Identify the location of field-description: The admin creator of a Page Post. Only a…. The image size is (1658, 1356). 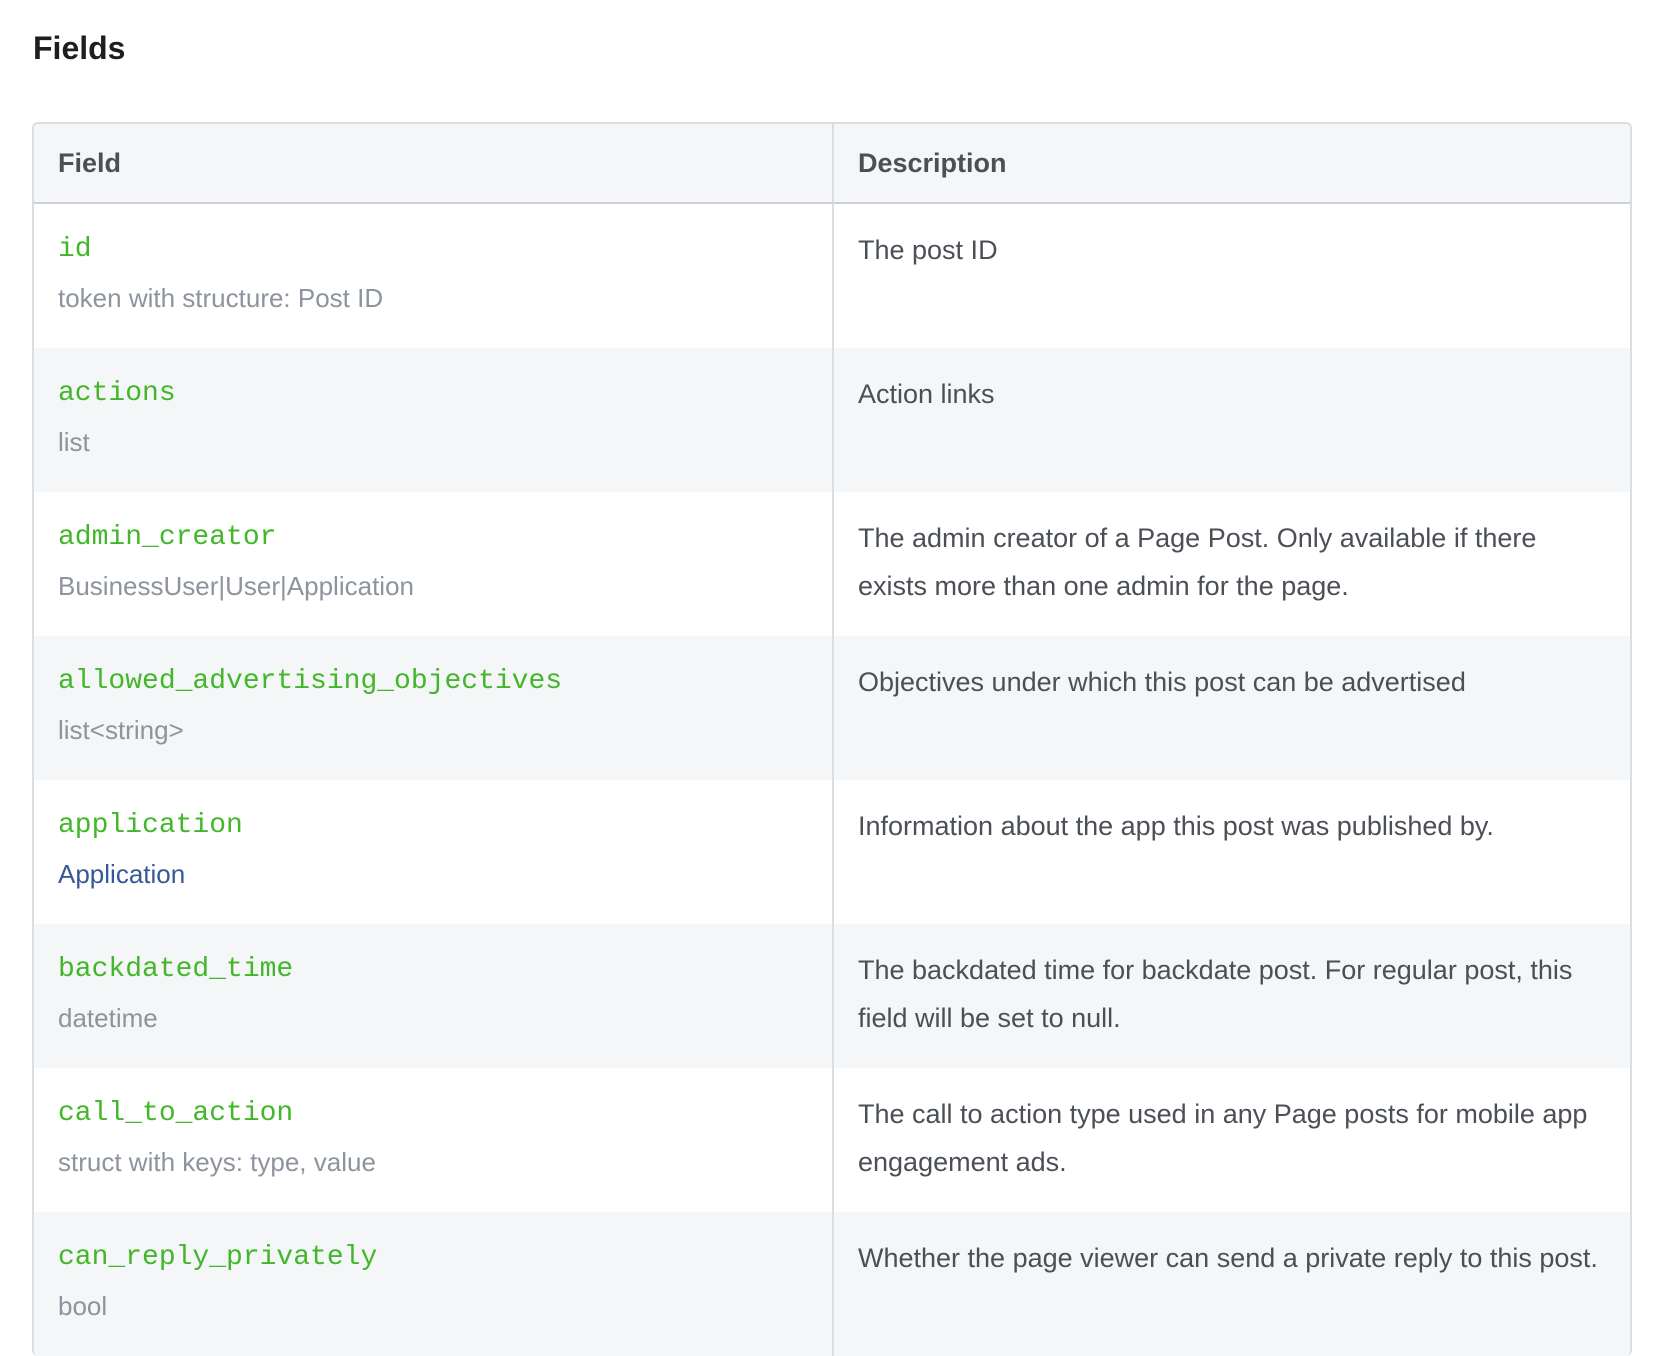
(1197, 562).